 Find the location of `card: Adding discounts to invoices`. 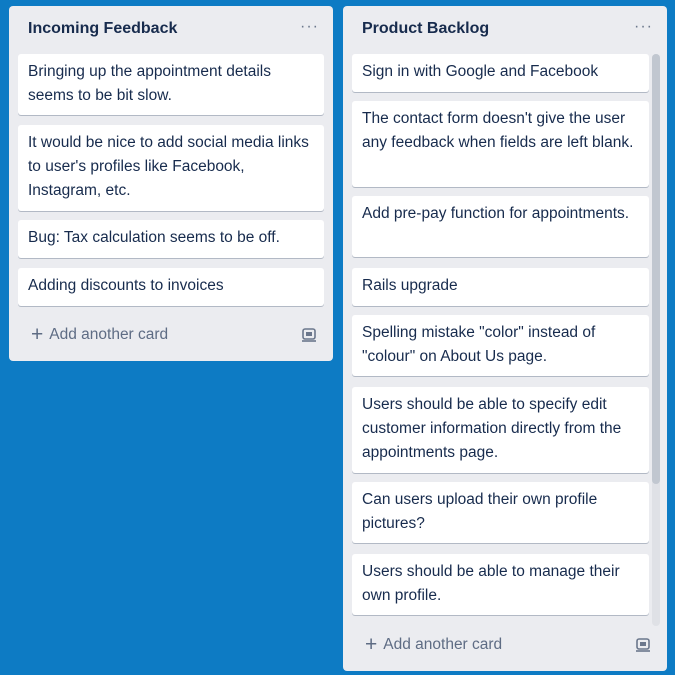

card: Adding discounts to invoices is located at coordinates (171, 287).